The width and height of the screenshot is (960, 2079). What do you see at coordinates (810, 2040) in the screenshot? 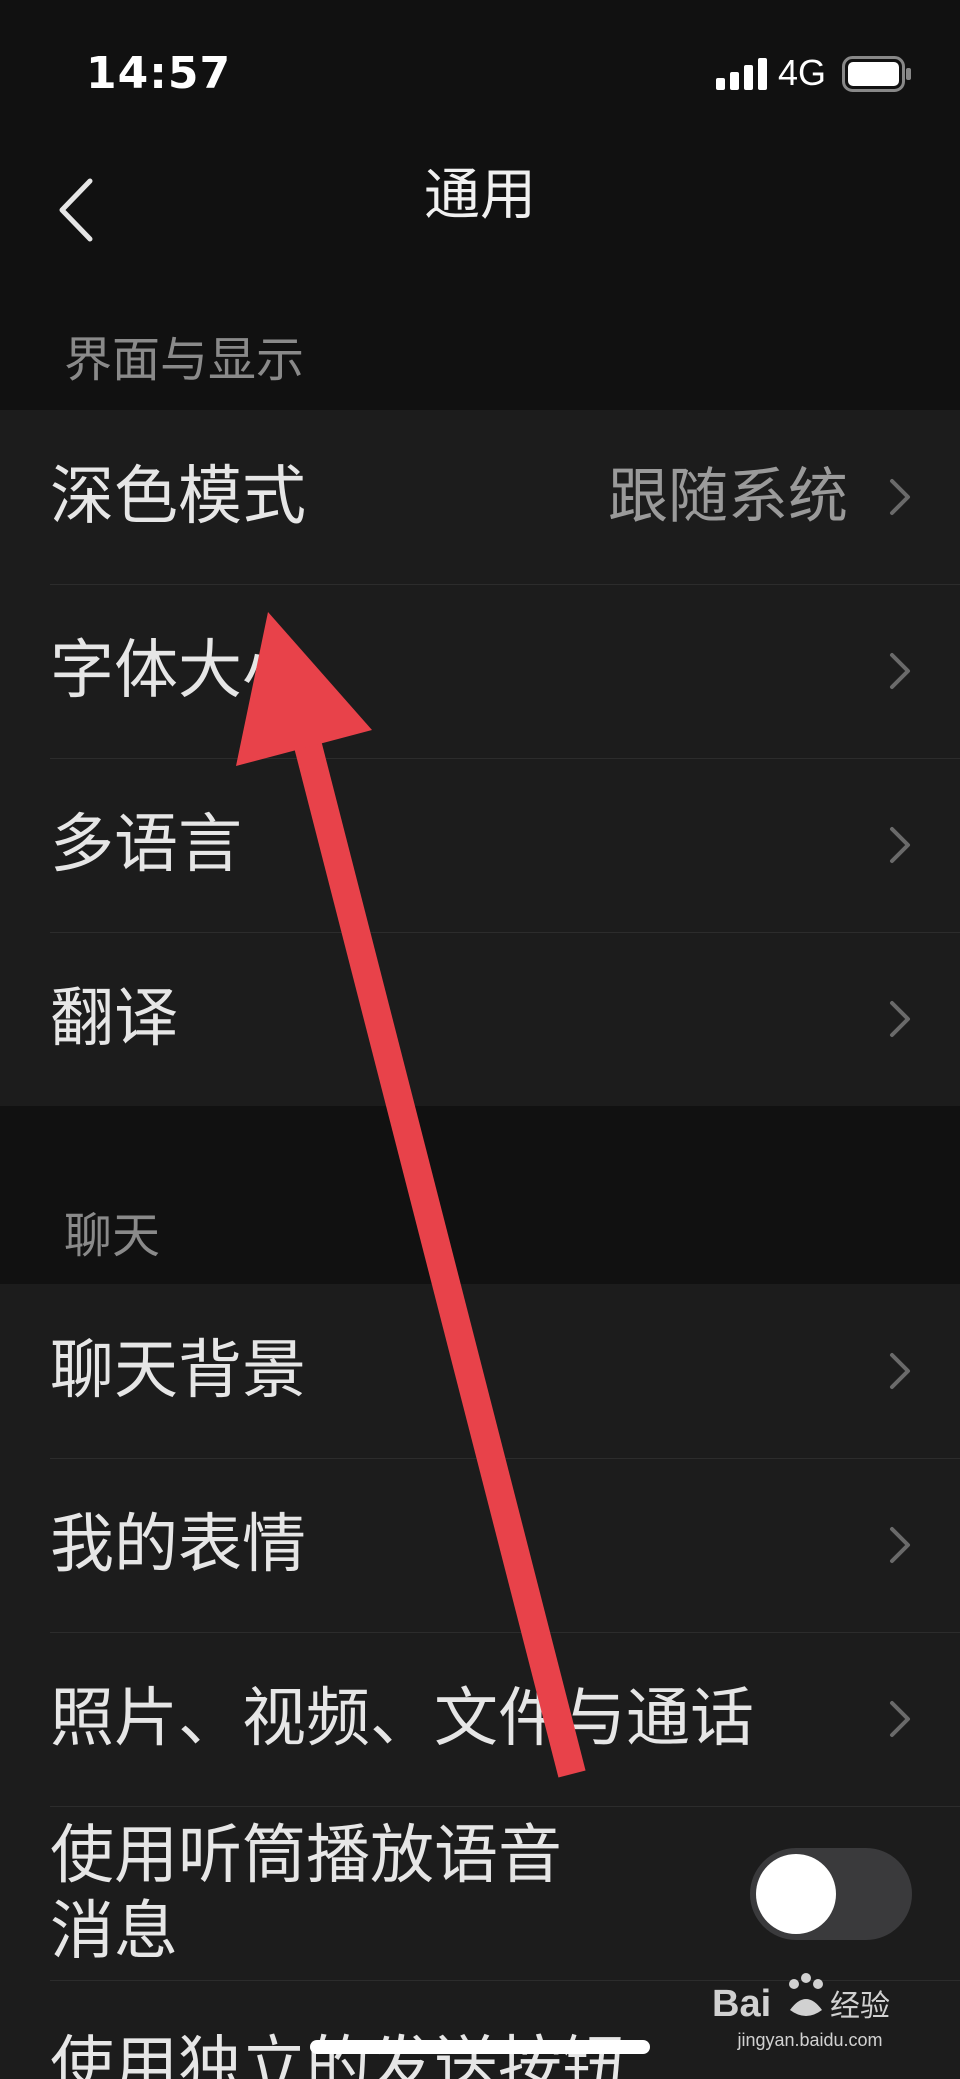
I see `watermark-url: jingyan.baidu.com` at bounding box center [810, 2040].